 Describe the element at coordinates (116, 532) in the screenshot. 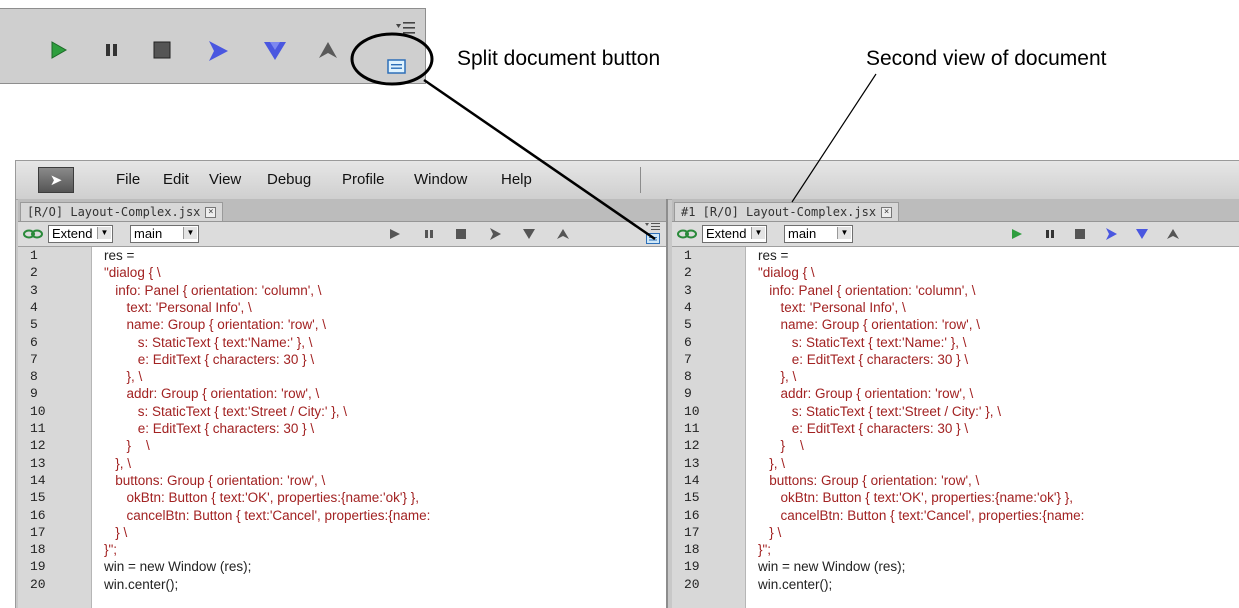

I see `code-line: } \` at that location.